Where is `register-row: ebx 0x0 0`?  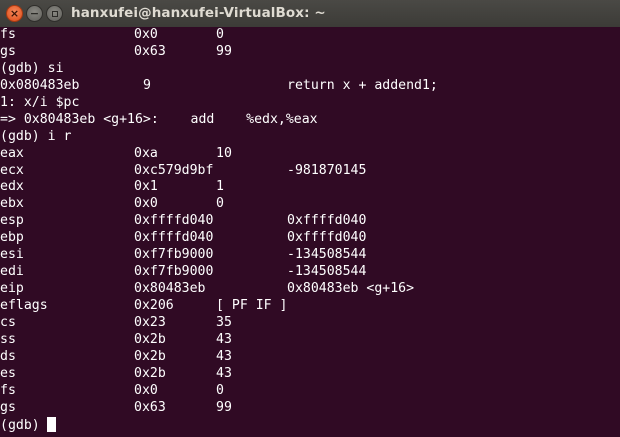 register-row: ebx 0x0 0 is located at coordinates (310, 204).